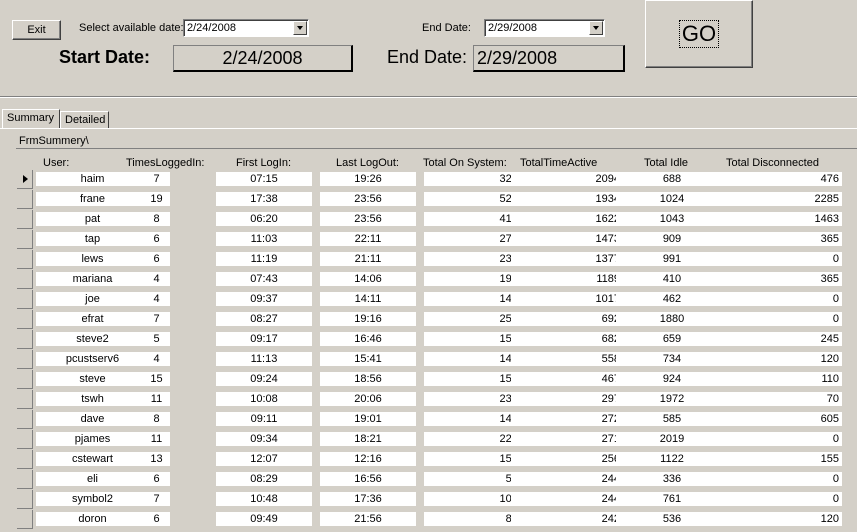 The image size is (857, 532). What do you see at coordinates (31, 119) in the screenshot?
I see `tab-summary: Summary` at bounding box center [31, 119].